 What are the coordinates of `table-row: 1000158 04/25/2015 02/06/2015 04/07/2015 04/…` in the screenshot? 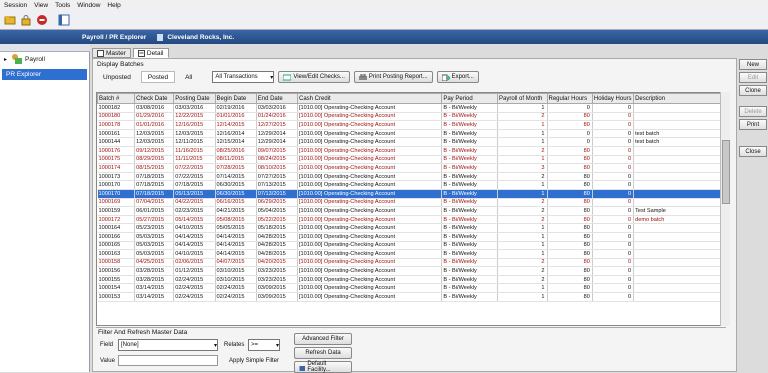 It's located at (411, 263).